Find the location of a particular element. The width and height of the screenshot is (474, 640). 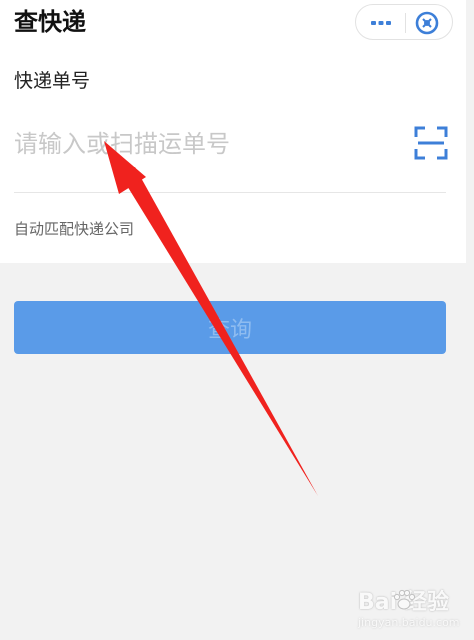

tracking-number-label: 快递单号 is located at coordinates (52, 81).